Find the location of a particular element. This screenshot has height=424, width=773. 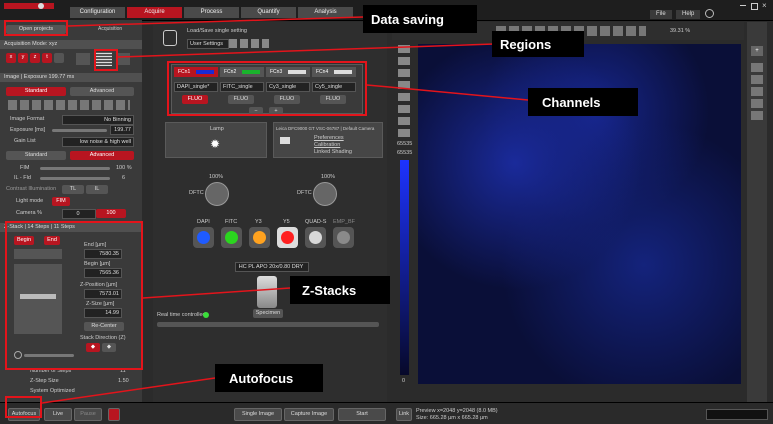

callout-zstacks: Z-Stacks is located at coordinates (340, 290).